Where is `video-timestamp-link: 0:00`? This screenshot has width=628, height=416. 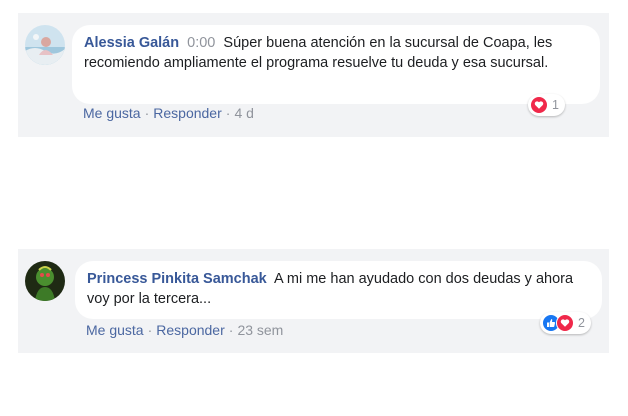
video-timestamp-link: 0:00 is located at coordinates (201, 43).